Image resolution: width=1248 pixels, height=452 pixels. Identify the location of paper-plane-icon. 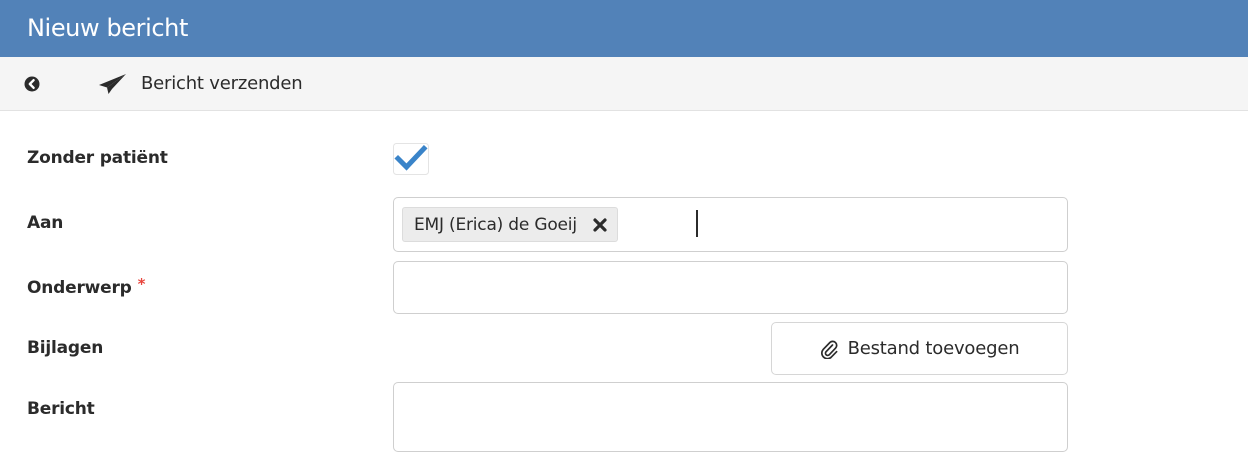
(112, 84).